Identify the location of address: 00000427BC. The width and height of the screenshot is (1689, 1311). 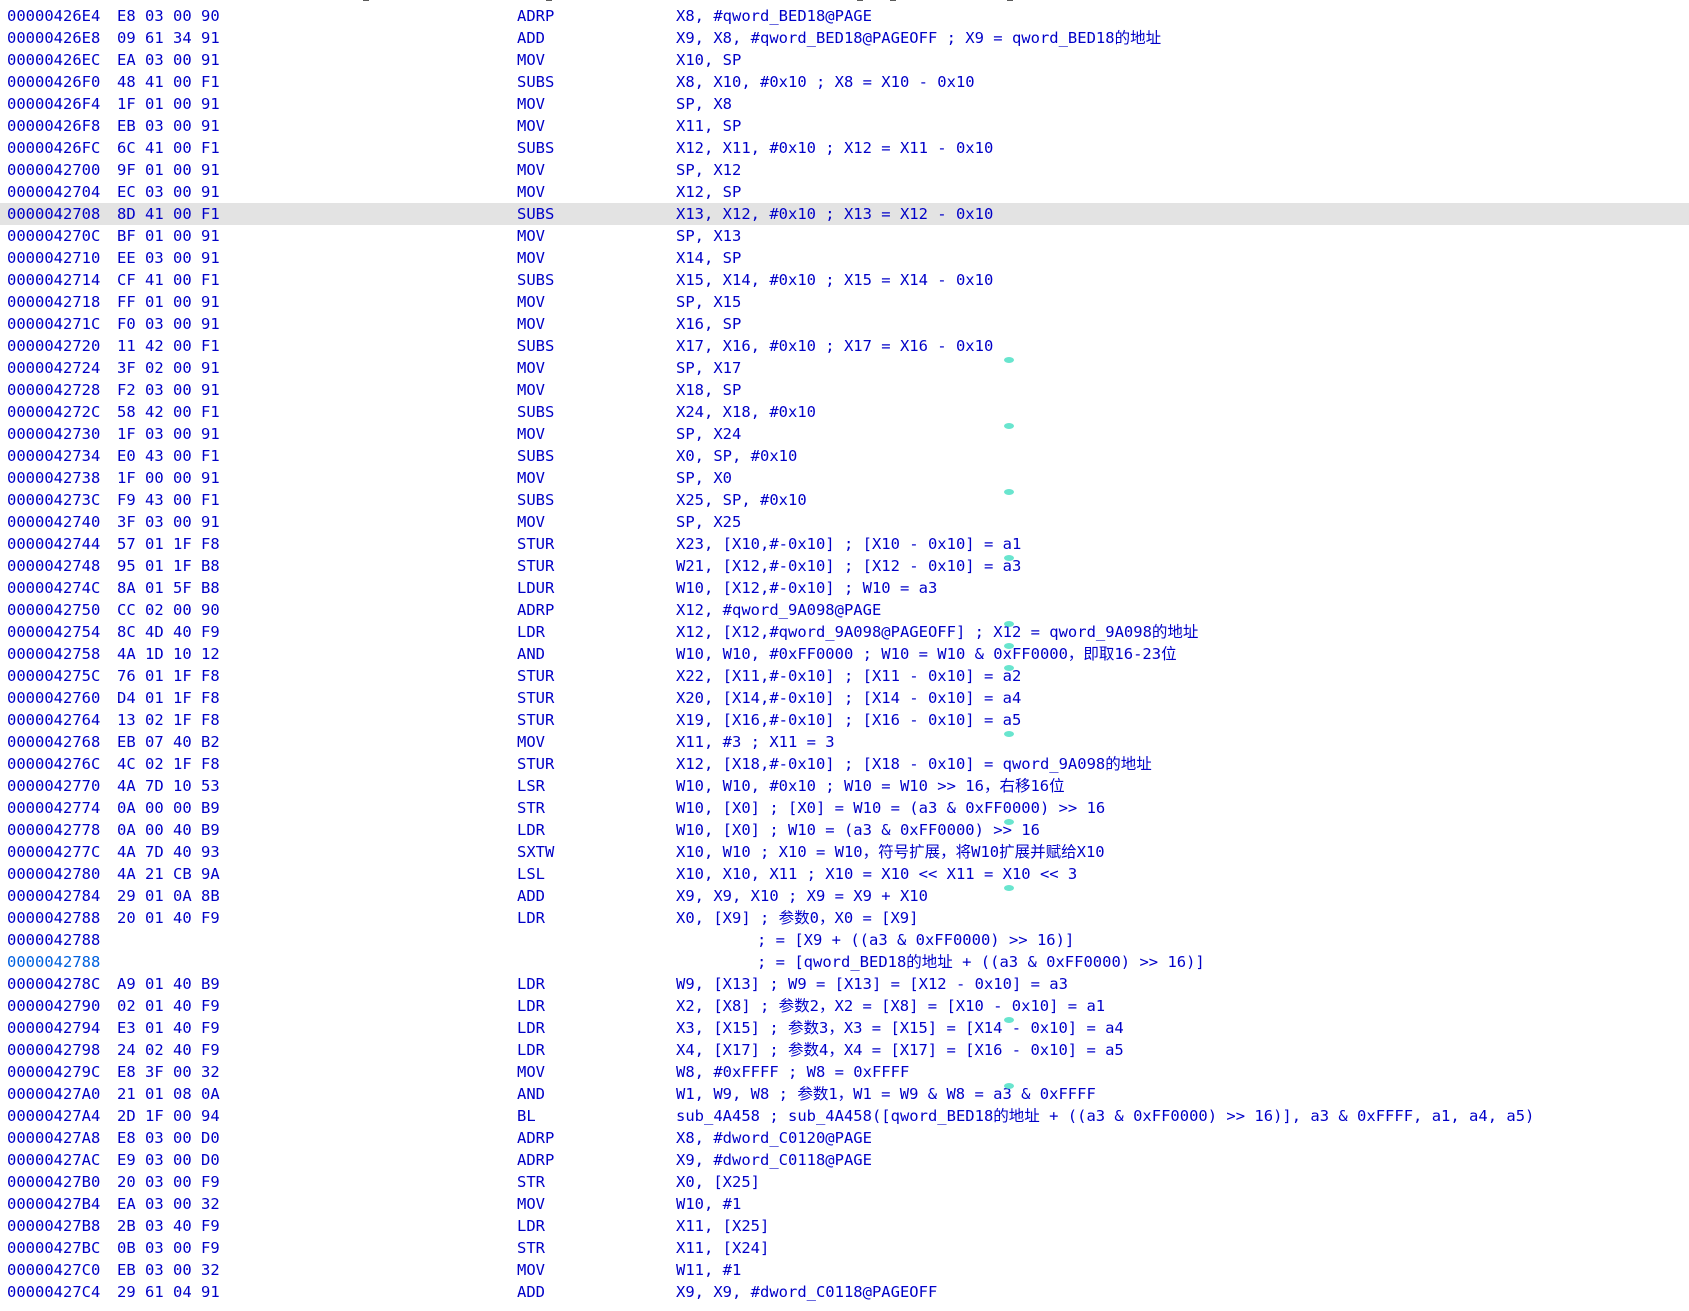
(53, 1248).